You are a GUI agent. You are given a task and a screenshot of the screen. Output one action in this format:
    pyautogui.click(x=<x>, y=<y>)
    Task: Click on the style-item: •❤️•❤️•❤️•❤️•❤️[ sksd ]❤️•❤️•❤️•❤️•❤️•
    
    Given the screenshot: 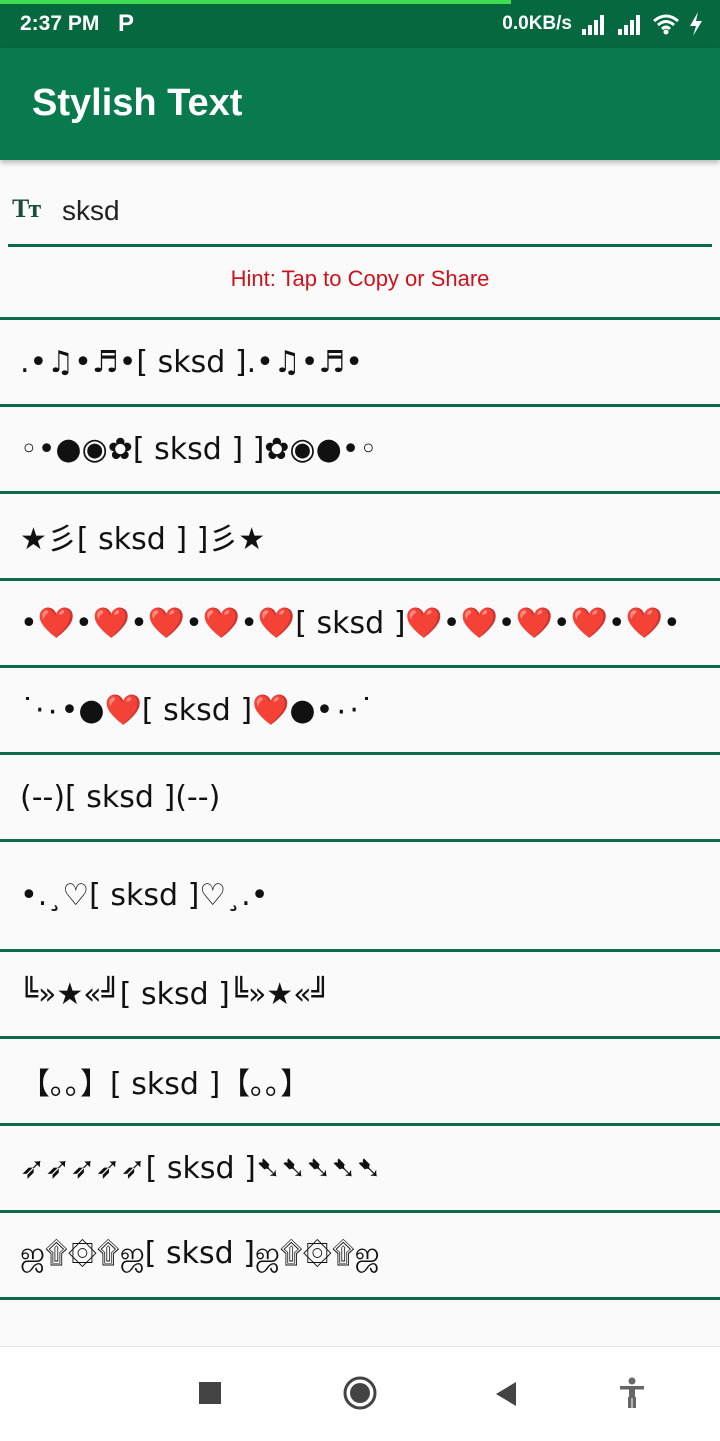 What is the action you would take?
    pyautogui.click(x=360, y=621)
    